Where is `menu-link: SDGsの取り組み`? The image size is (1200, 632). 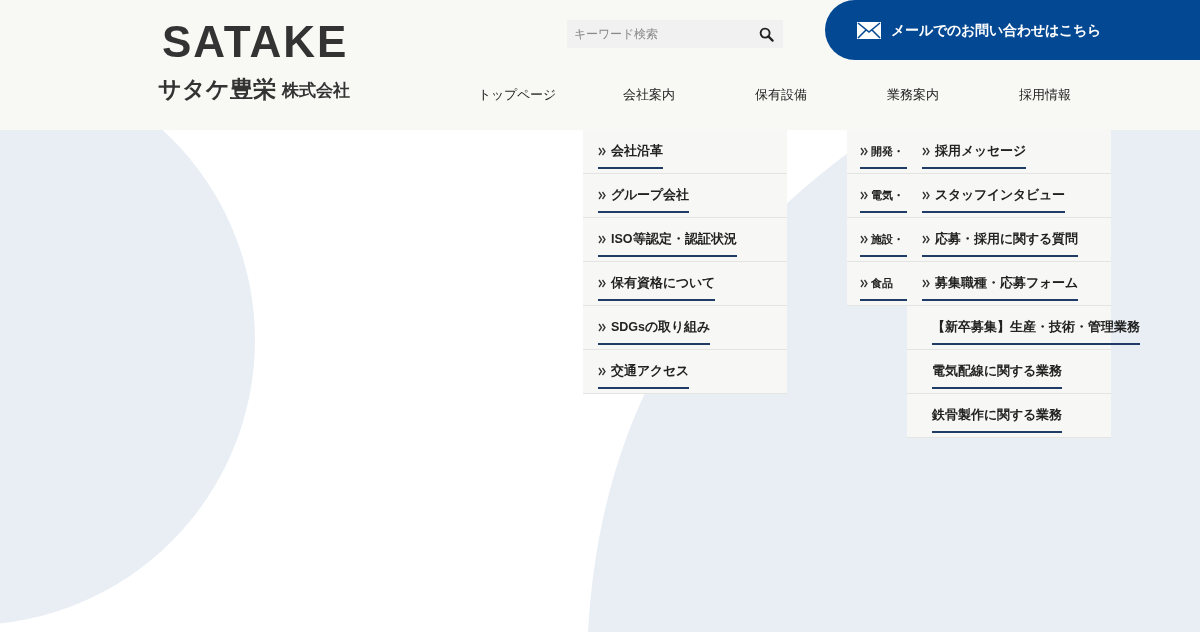
menu-link: SDGsの取り組み is located at coordinates (654, 332).